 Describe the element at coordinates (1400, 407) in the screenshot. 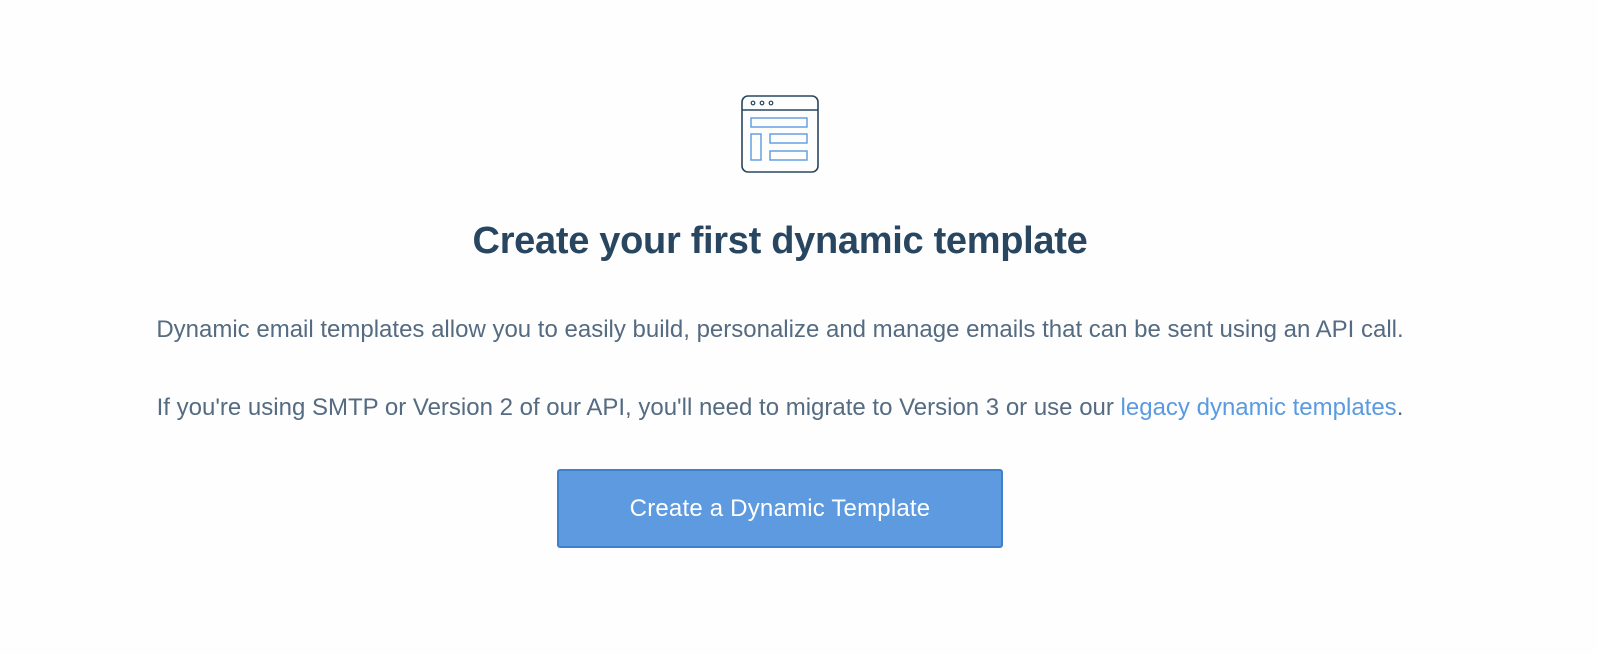

I see `migration-note-period: .` at that location.